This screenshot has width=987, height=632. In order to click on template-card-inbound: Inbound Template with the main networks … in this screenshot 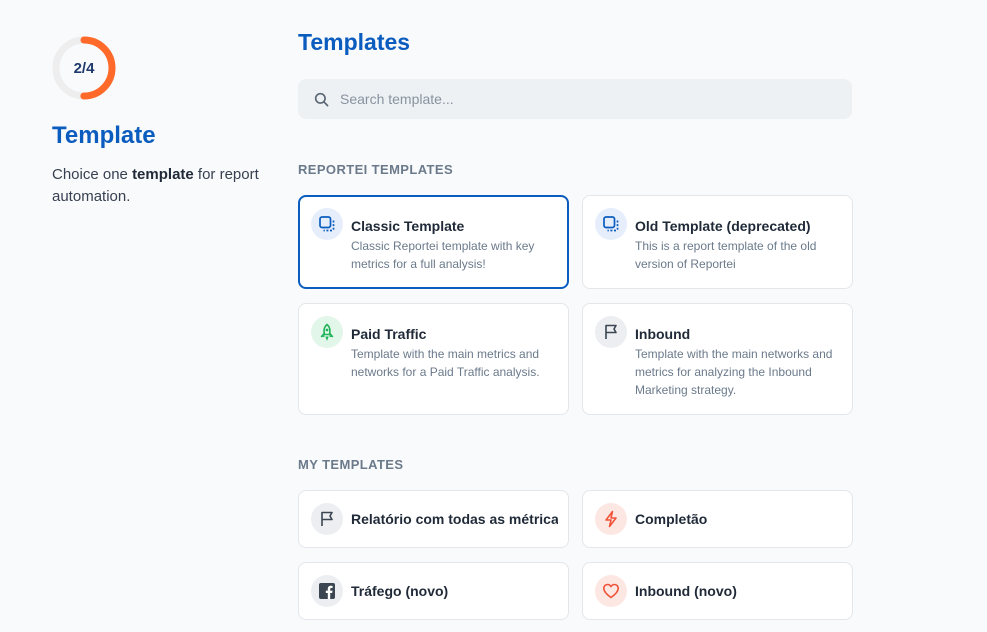, I will do `click(717, 359)`.